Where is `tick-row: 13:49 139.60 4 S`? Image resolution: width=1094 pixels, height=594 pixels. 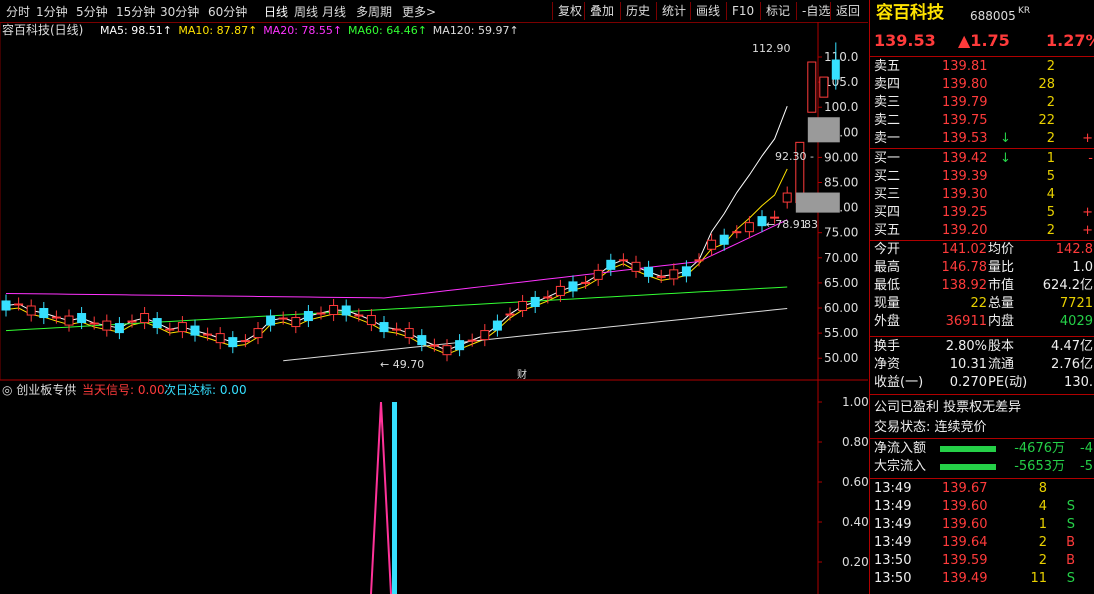 tick-row: 13:49 139.60 4 S is located at coordinates (982, 507).